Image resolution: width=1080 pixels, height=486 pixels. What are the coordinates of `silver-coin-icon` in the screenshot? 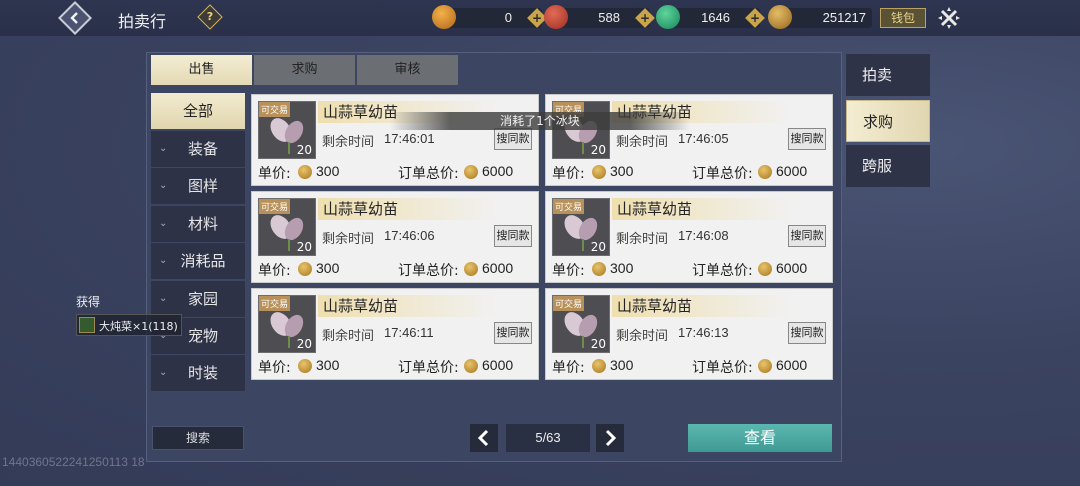 It's located at (780, 17).